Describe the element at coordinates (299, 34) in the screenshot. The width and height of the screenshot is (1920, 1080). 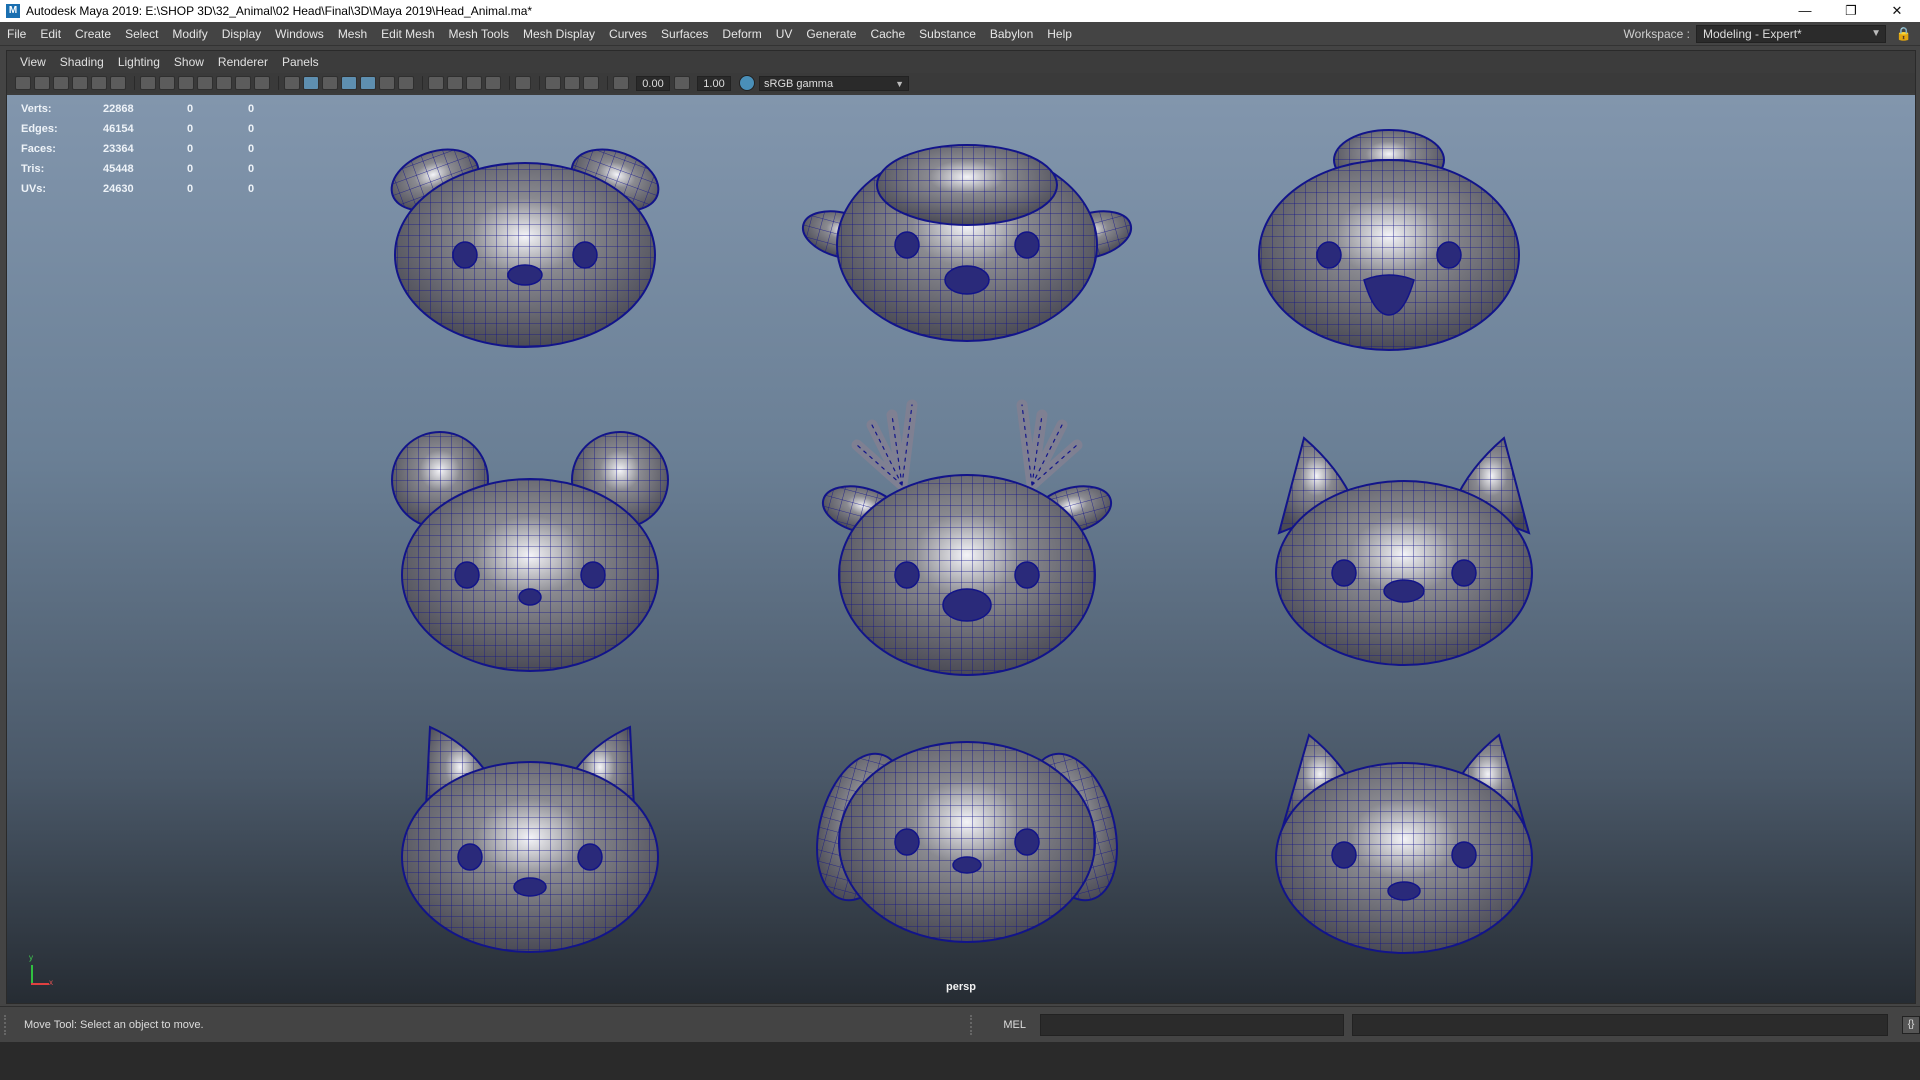
I see `menu-windows: Windows` at that location.